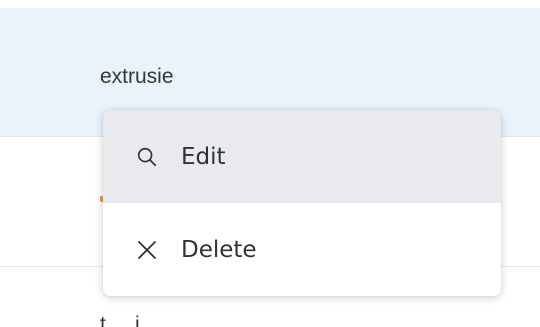 This screenshot has height=327, width=540. What do you see at coordinates (219, 249) in the screenshot?
I see `menu-item-label: Delete` at bounding box center [219, 249].